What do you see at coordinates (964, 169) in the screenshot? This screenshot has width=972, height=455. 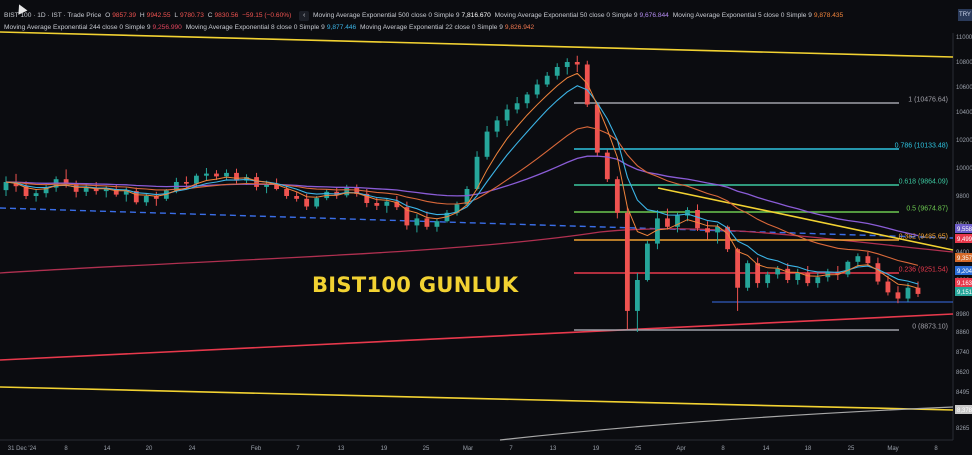 I see `y-tick-label: 10000` at bounding box center [964, 169].